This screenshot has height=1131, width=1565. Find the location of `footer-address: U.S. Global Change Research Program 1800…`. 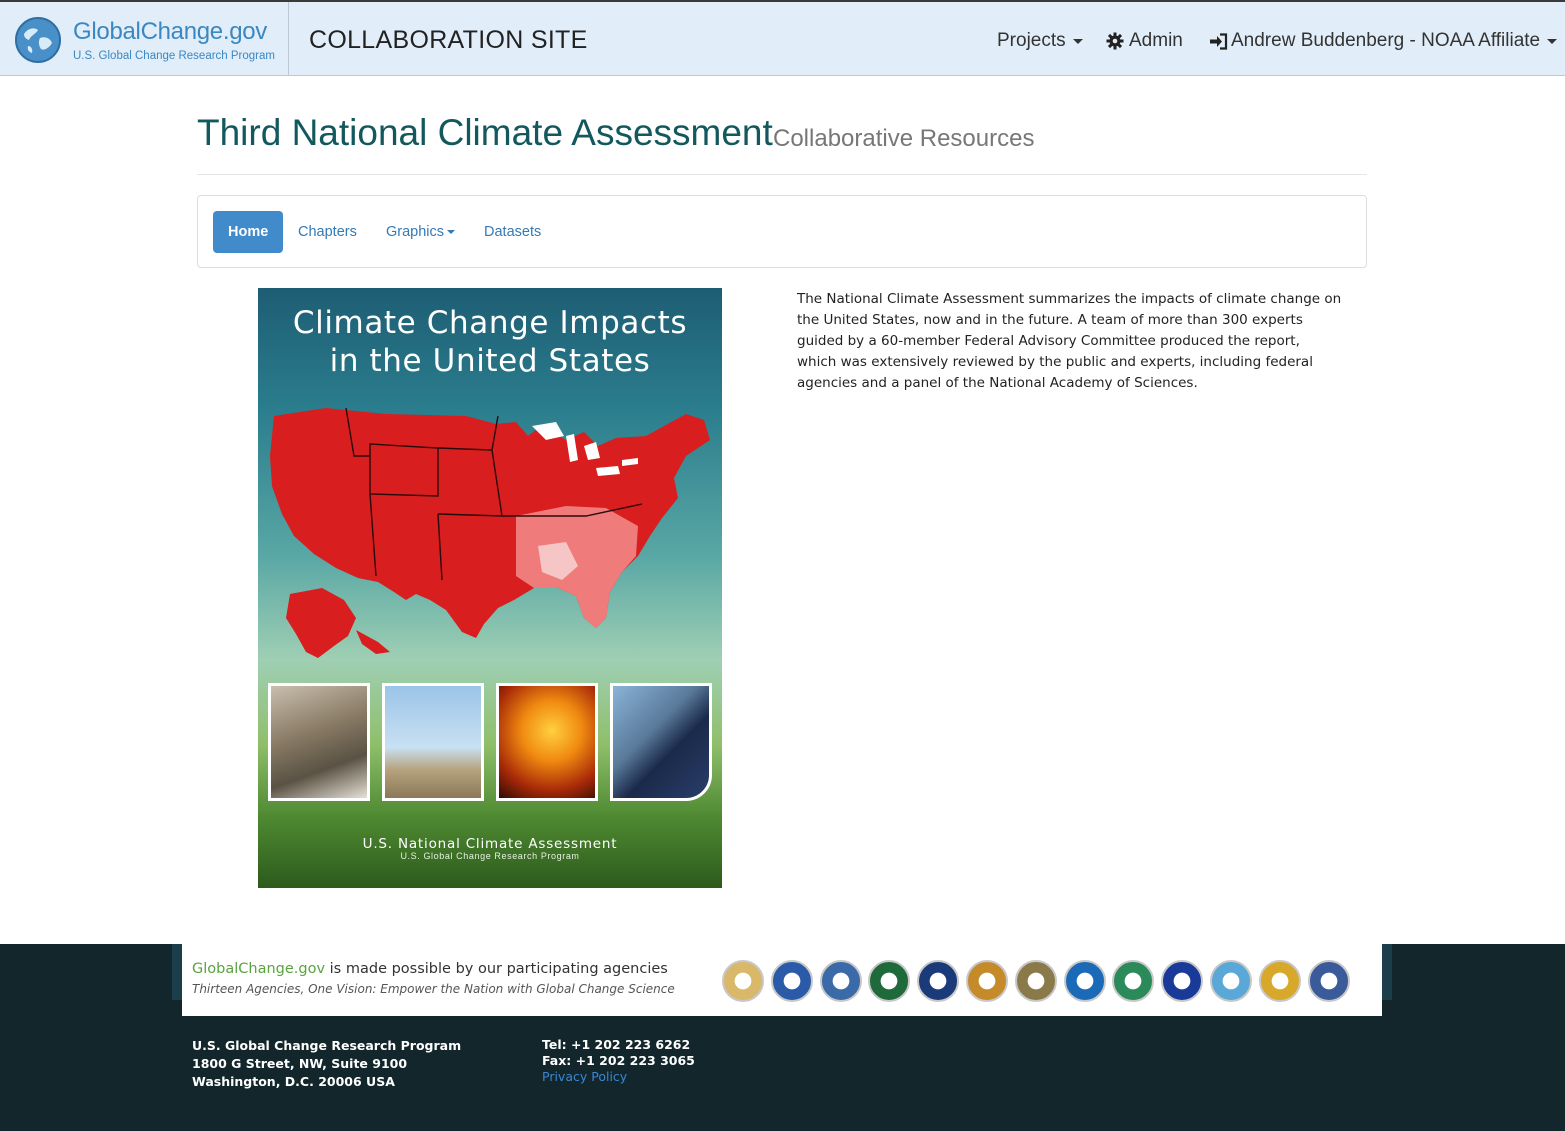

footer-address: U.S. Global Change Research Program 1800… is located at coordinates (326, 1064).